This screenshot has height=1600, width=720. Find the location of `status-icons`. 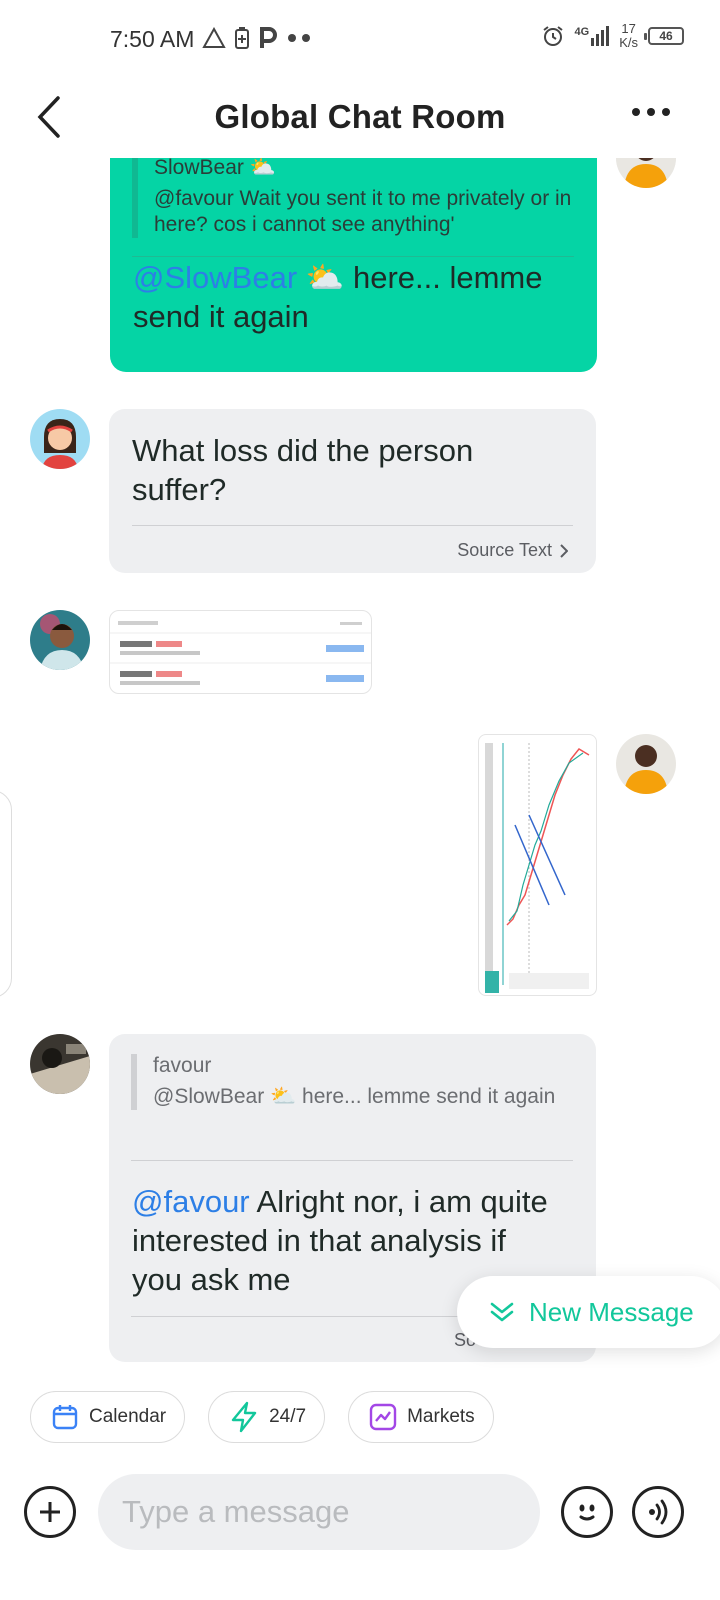

status-icons is located at coordinates (257, 38).